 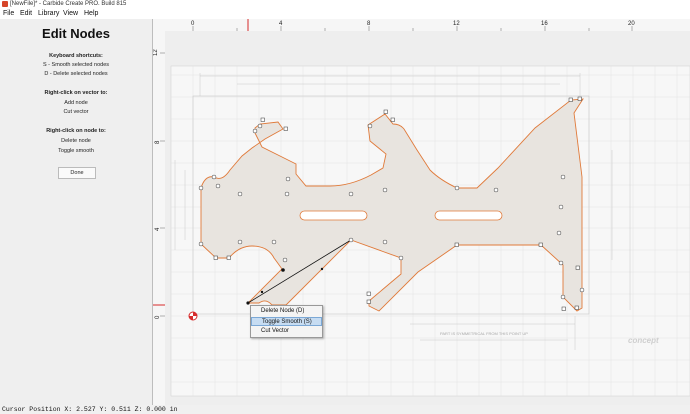 I want to click on menu-bar: File Edit Library View Help, so click(x=345, y=14).